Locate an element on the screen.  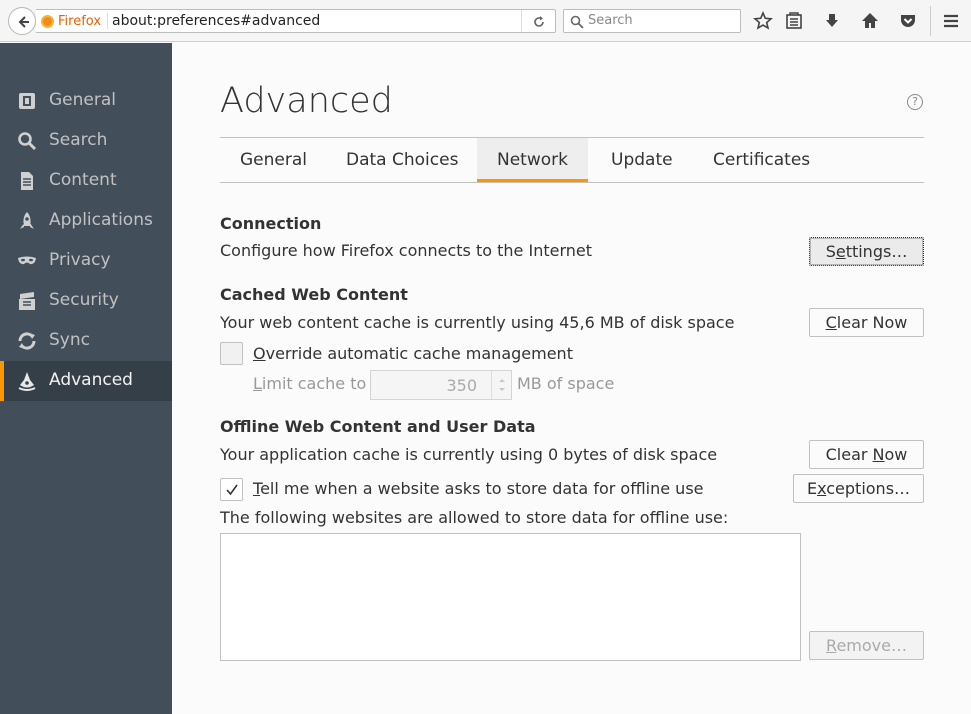
tab-general: General is located at coordinates (273, 160).